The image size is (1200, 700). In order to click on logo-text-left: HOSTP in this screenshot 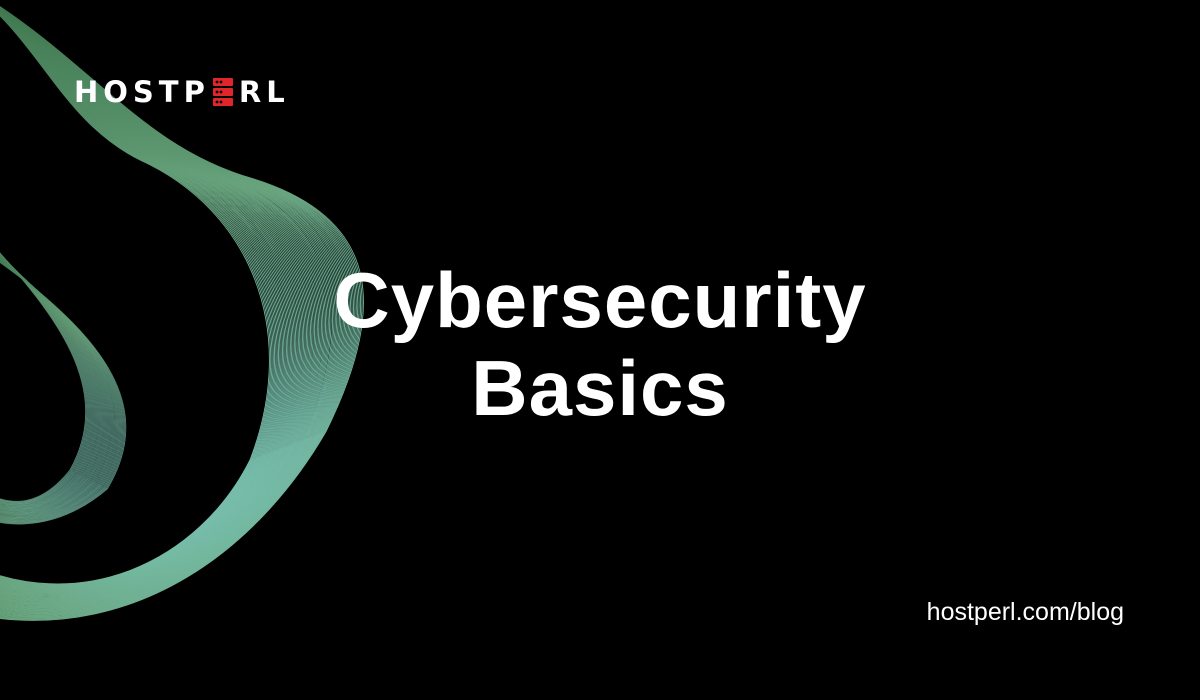, I will do `click(142, 92)`.